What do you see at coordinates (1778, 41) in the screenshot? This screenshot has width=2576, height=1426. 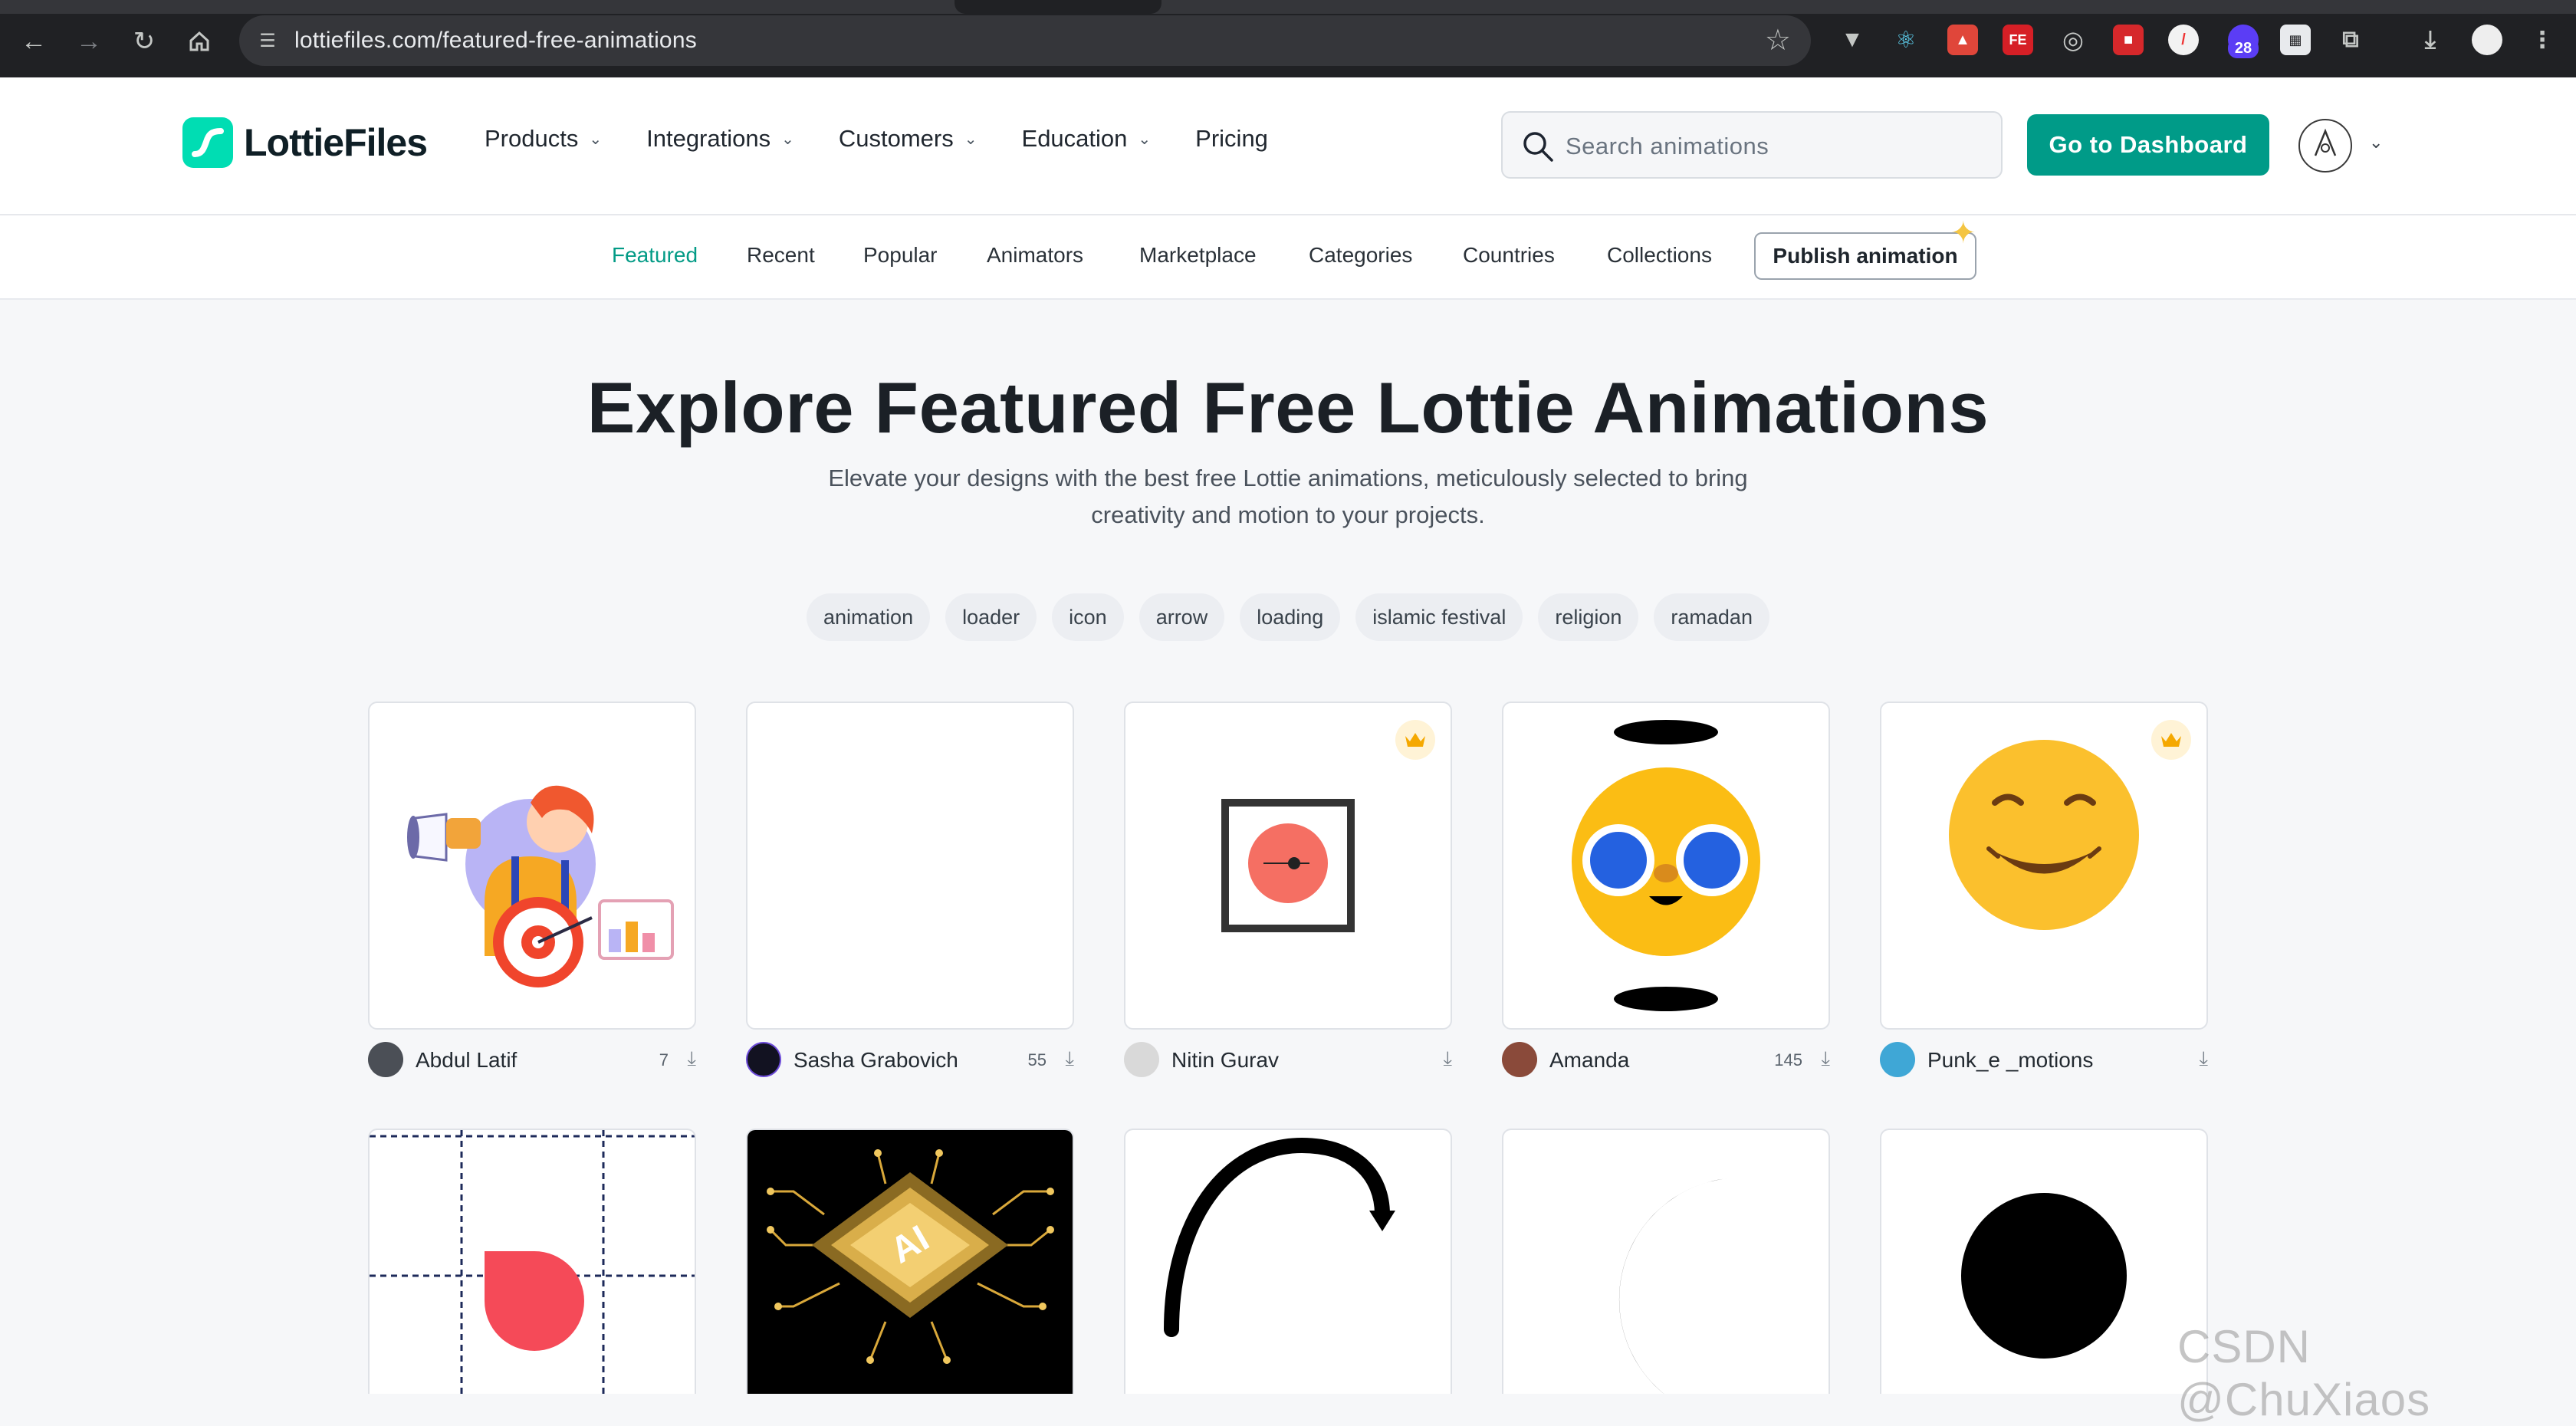 I see `bookmark-star-icon: ☆` at bounding box center [1778, 41].